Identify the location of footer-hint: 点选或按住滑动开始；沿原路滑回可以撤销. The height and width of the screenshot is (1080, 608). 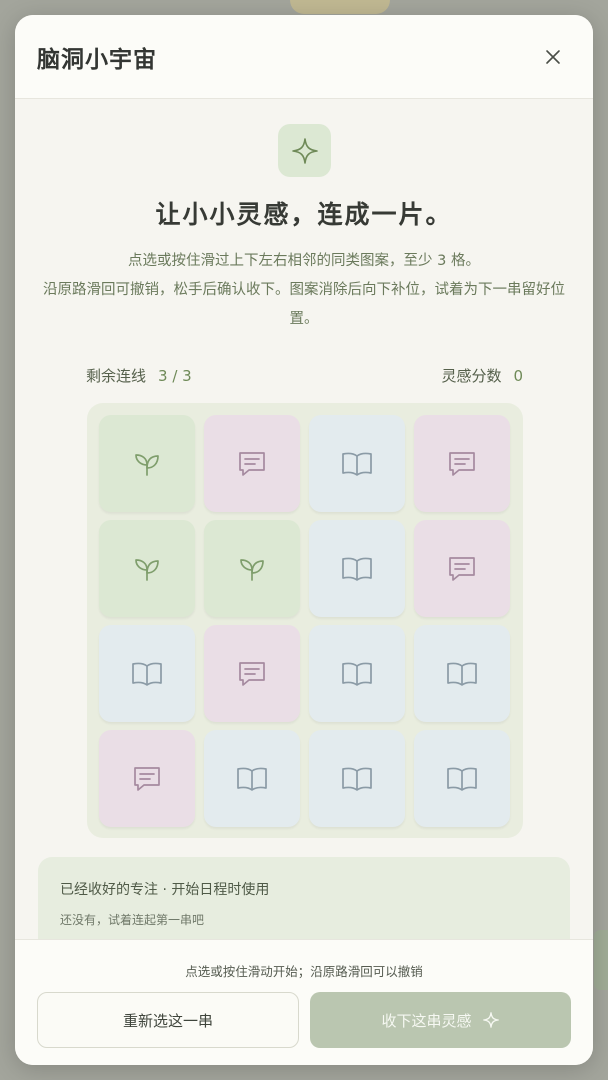
(304, 971).